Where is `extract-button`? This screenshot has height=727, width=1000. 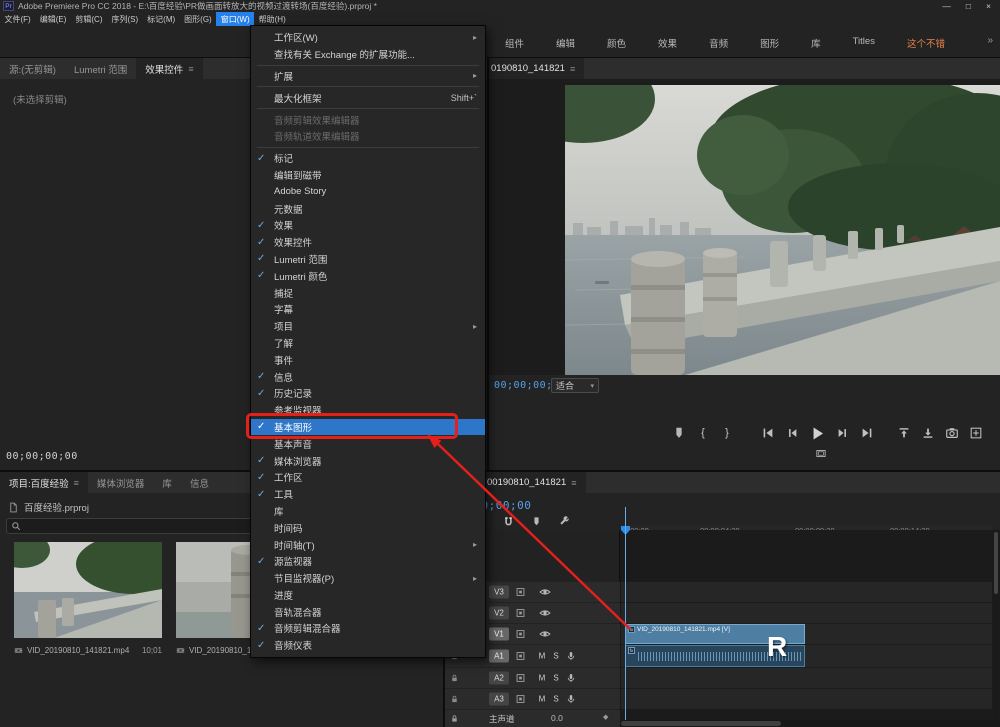 extract-button is located at coordinates (928, 433).